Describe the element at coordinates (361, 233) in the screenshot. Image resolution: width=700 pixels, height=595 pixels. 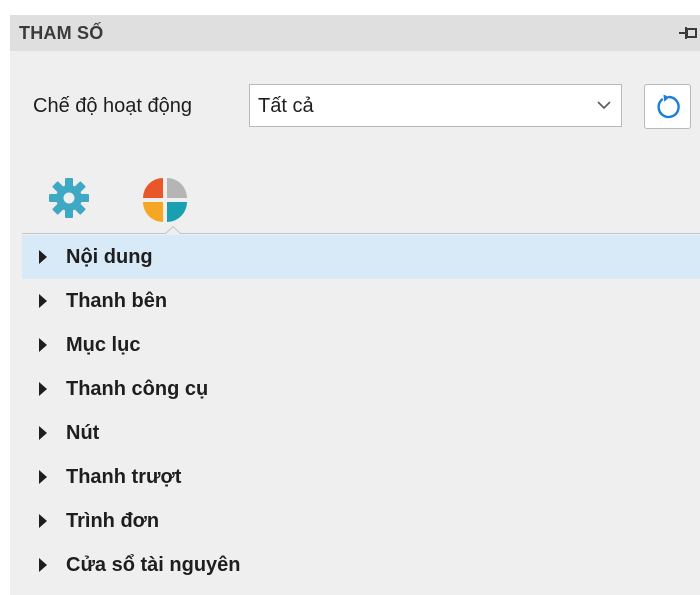
I see `tab-divider` at that location.